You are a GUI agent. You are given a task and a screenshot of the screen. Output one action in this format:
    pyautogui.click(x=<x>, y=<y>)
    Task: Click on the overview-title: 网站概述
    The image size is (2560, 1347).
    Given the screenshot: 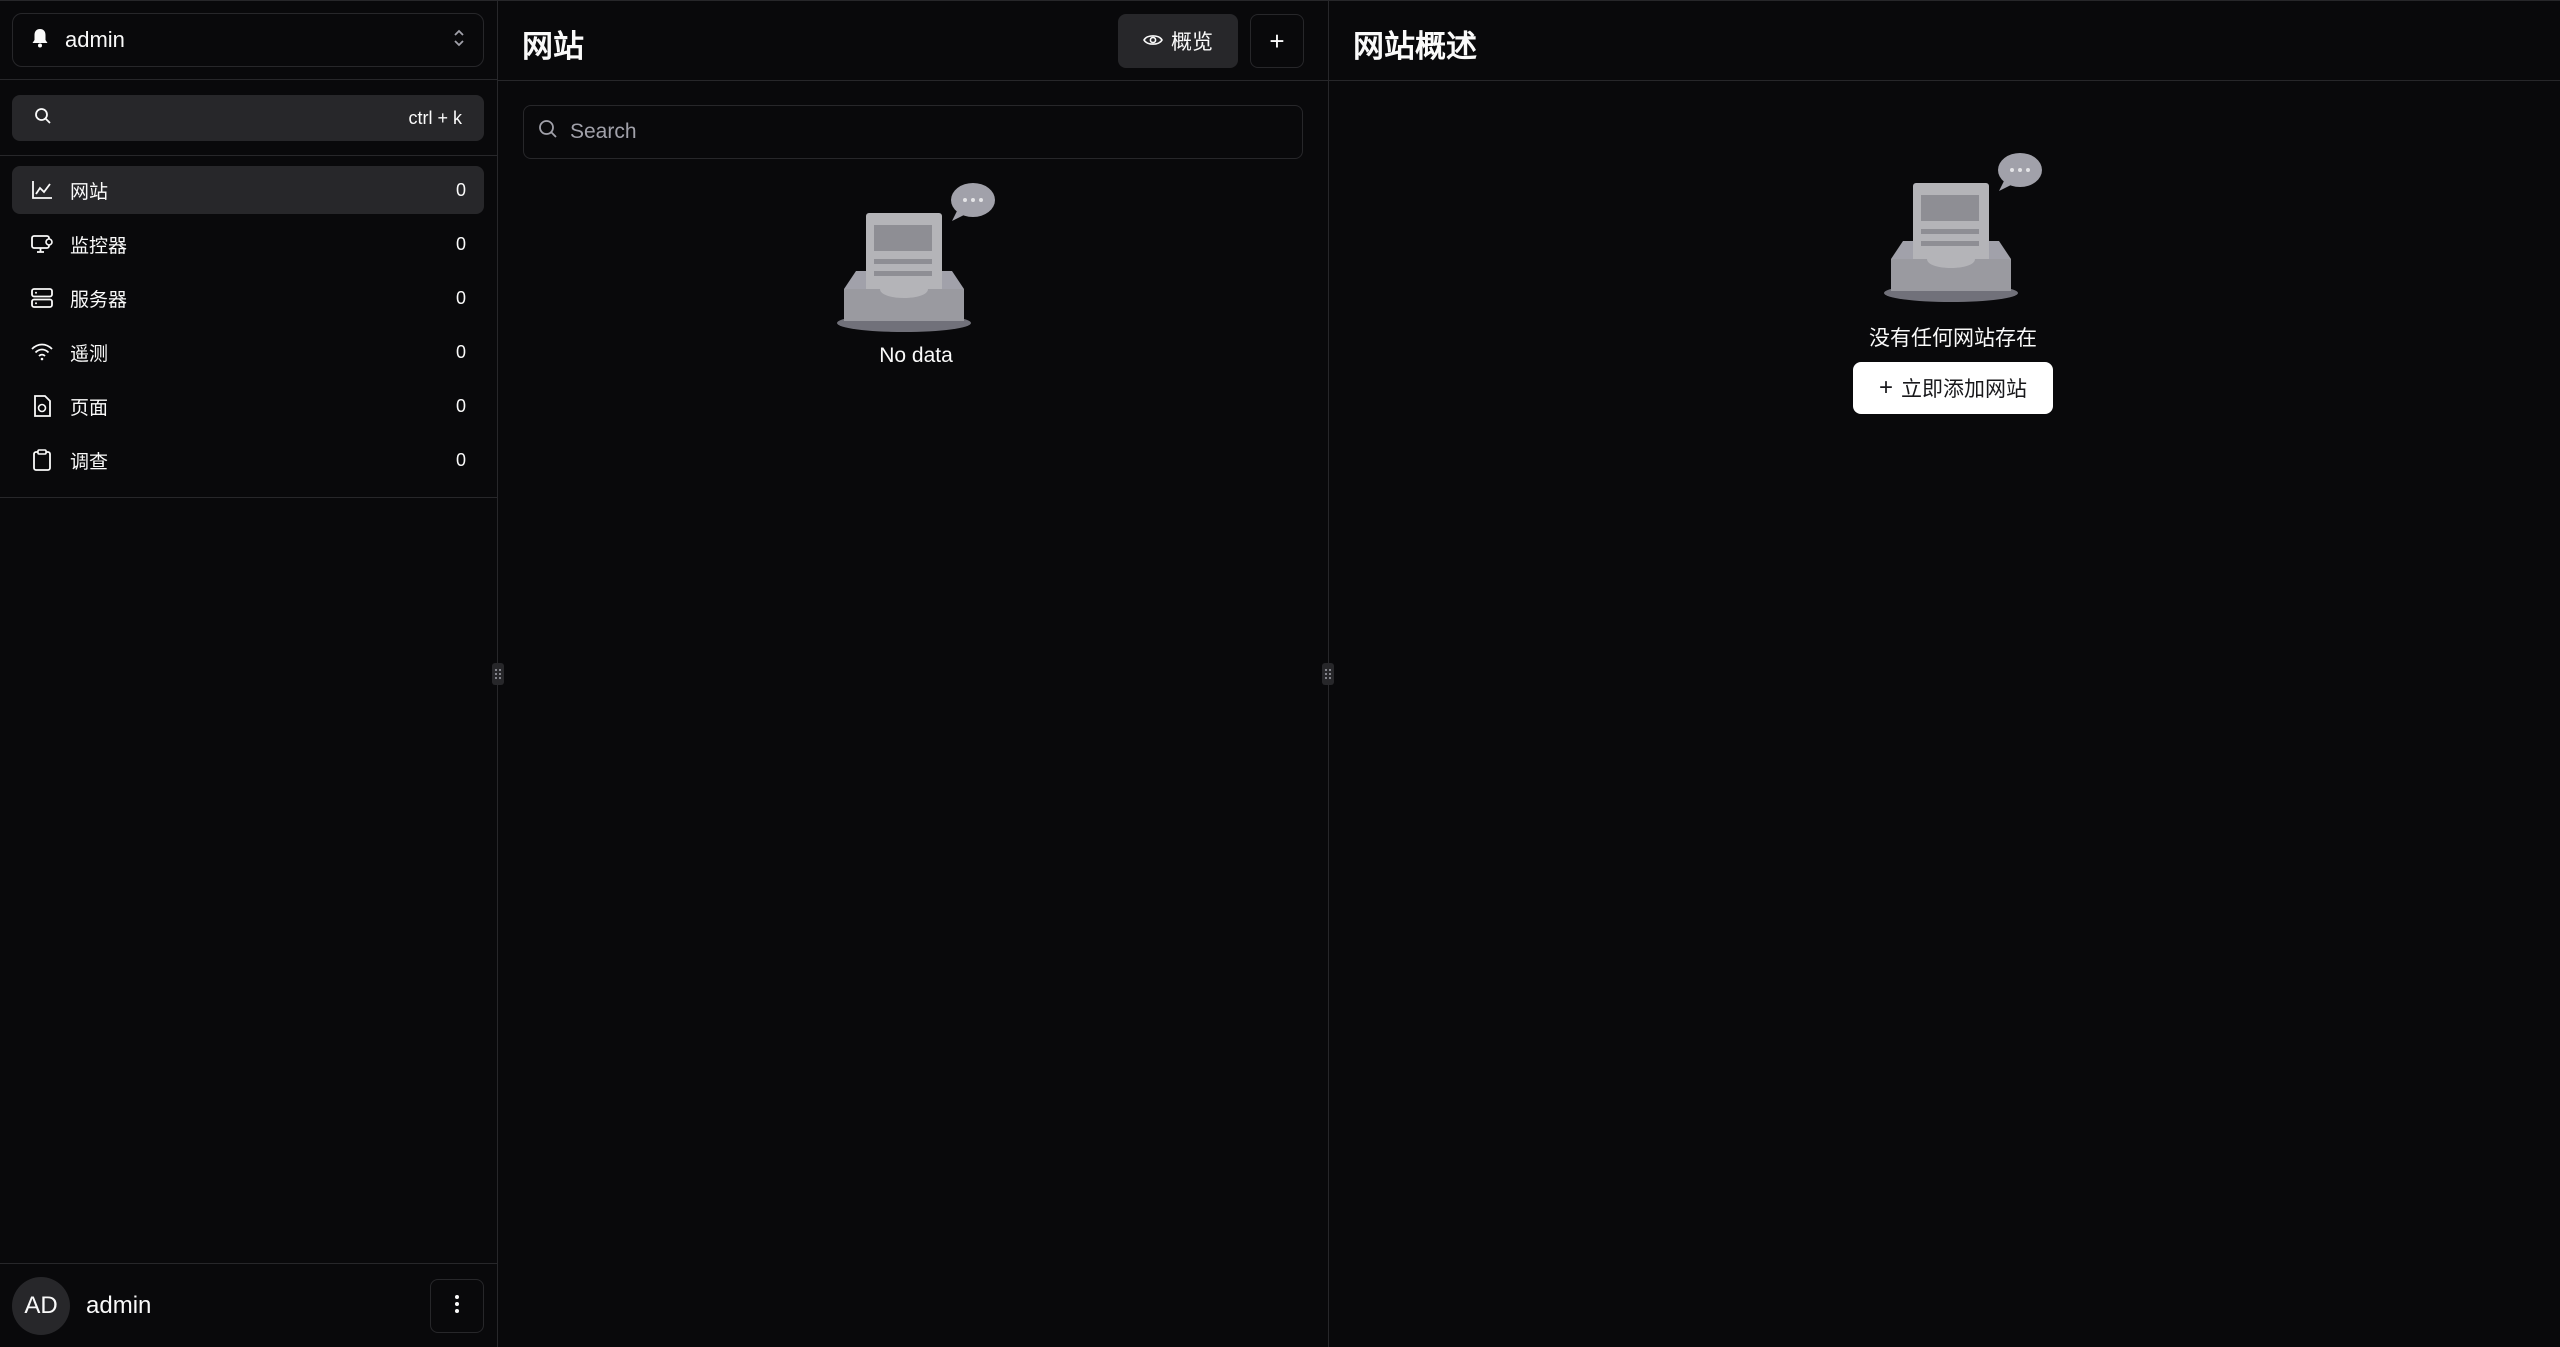 What is the action you would take?
    pyautogui.click(x=1415, y=46)
    